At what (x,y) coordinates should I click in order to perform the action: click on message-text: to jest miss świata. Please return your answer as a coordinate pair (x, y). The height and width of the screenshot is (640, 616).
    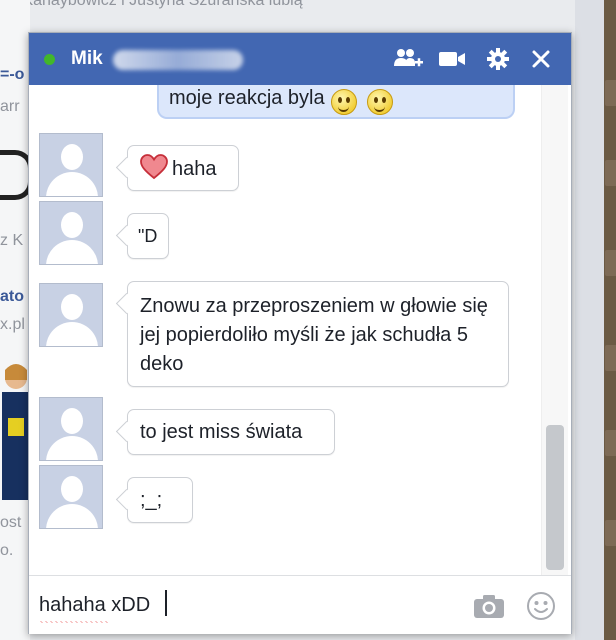
    Looking at the image, I should click on (221, 432).